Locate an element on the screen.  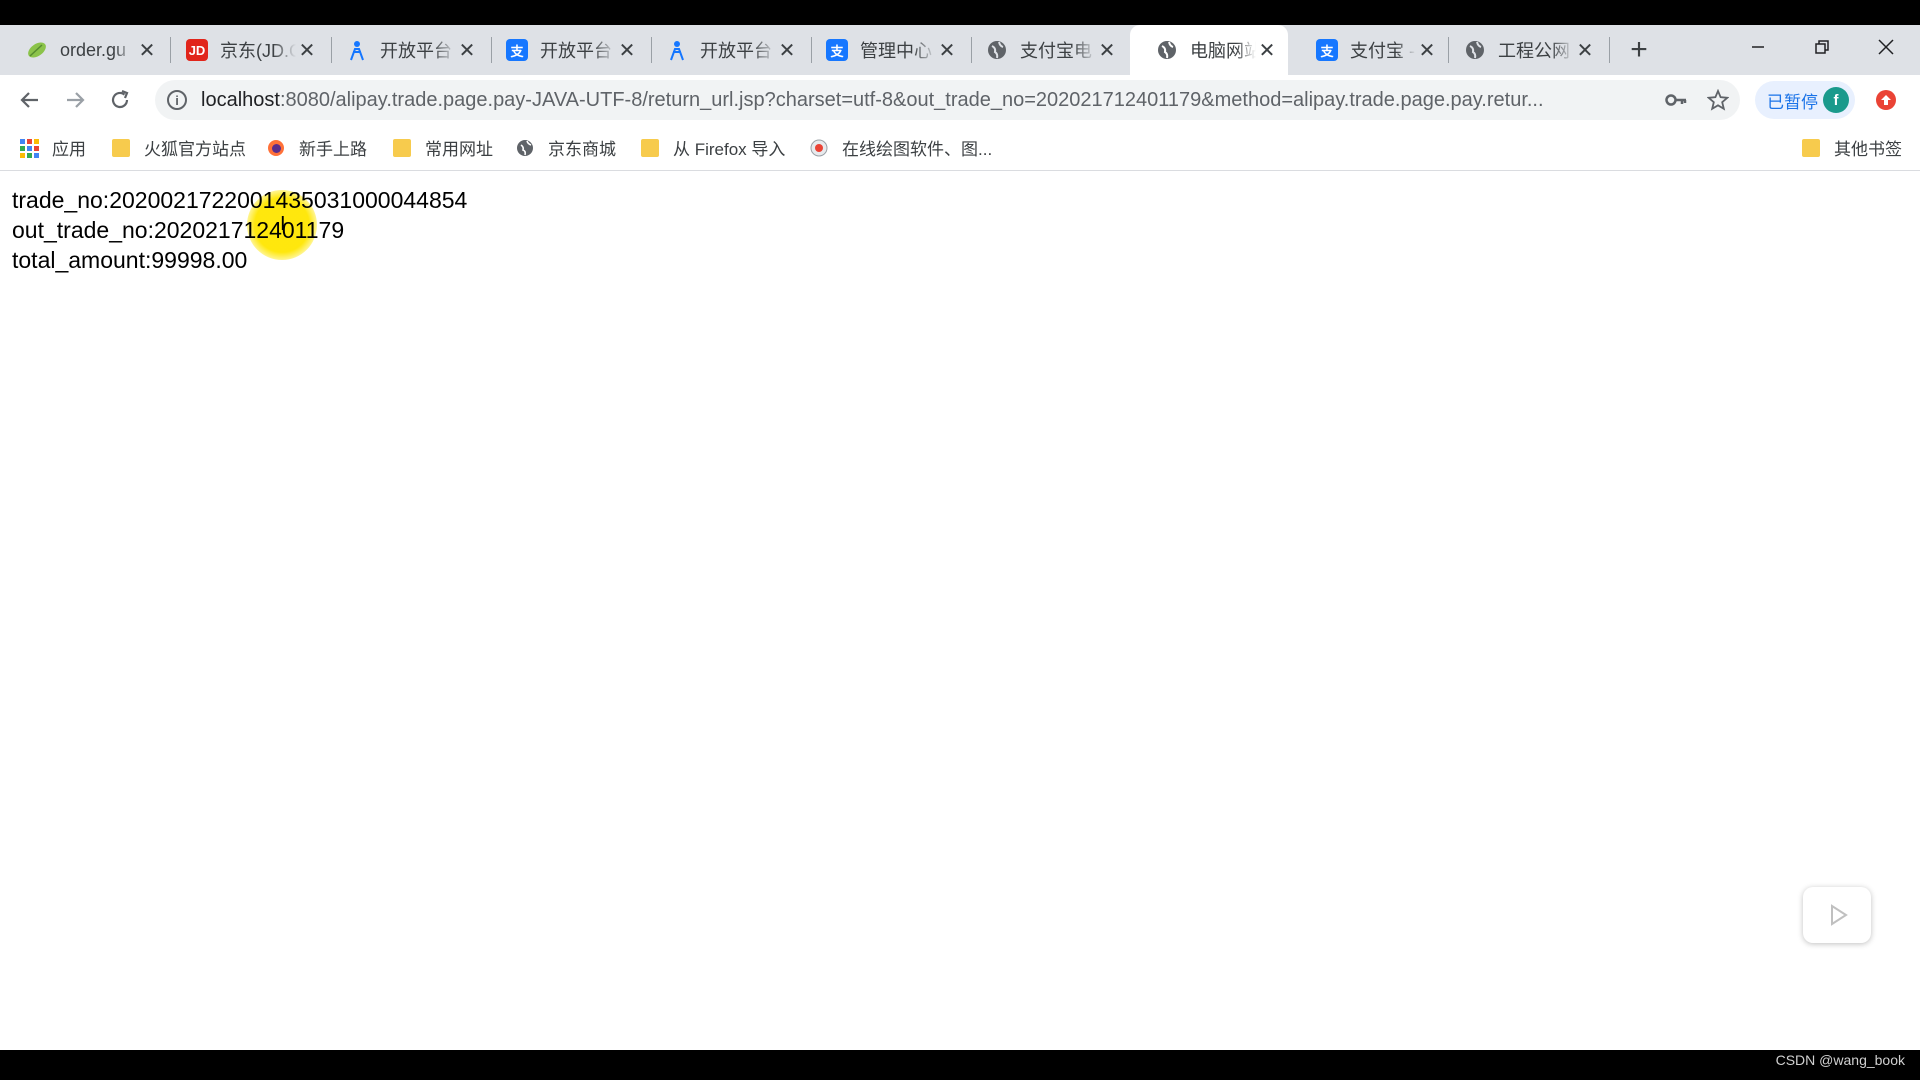
restore-button is located at coordinates (1822, 47).